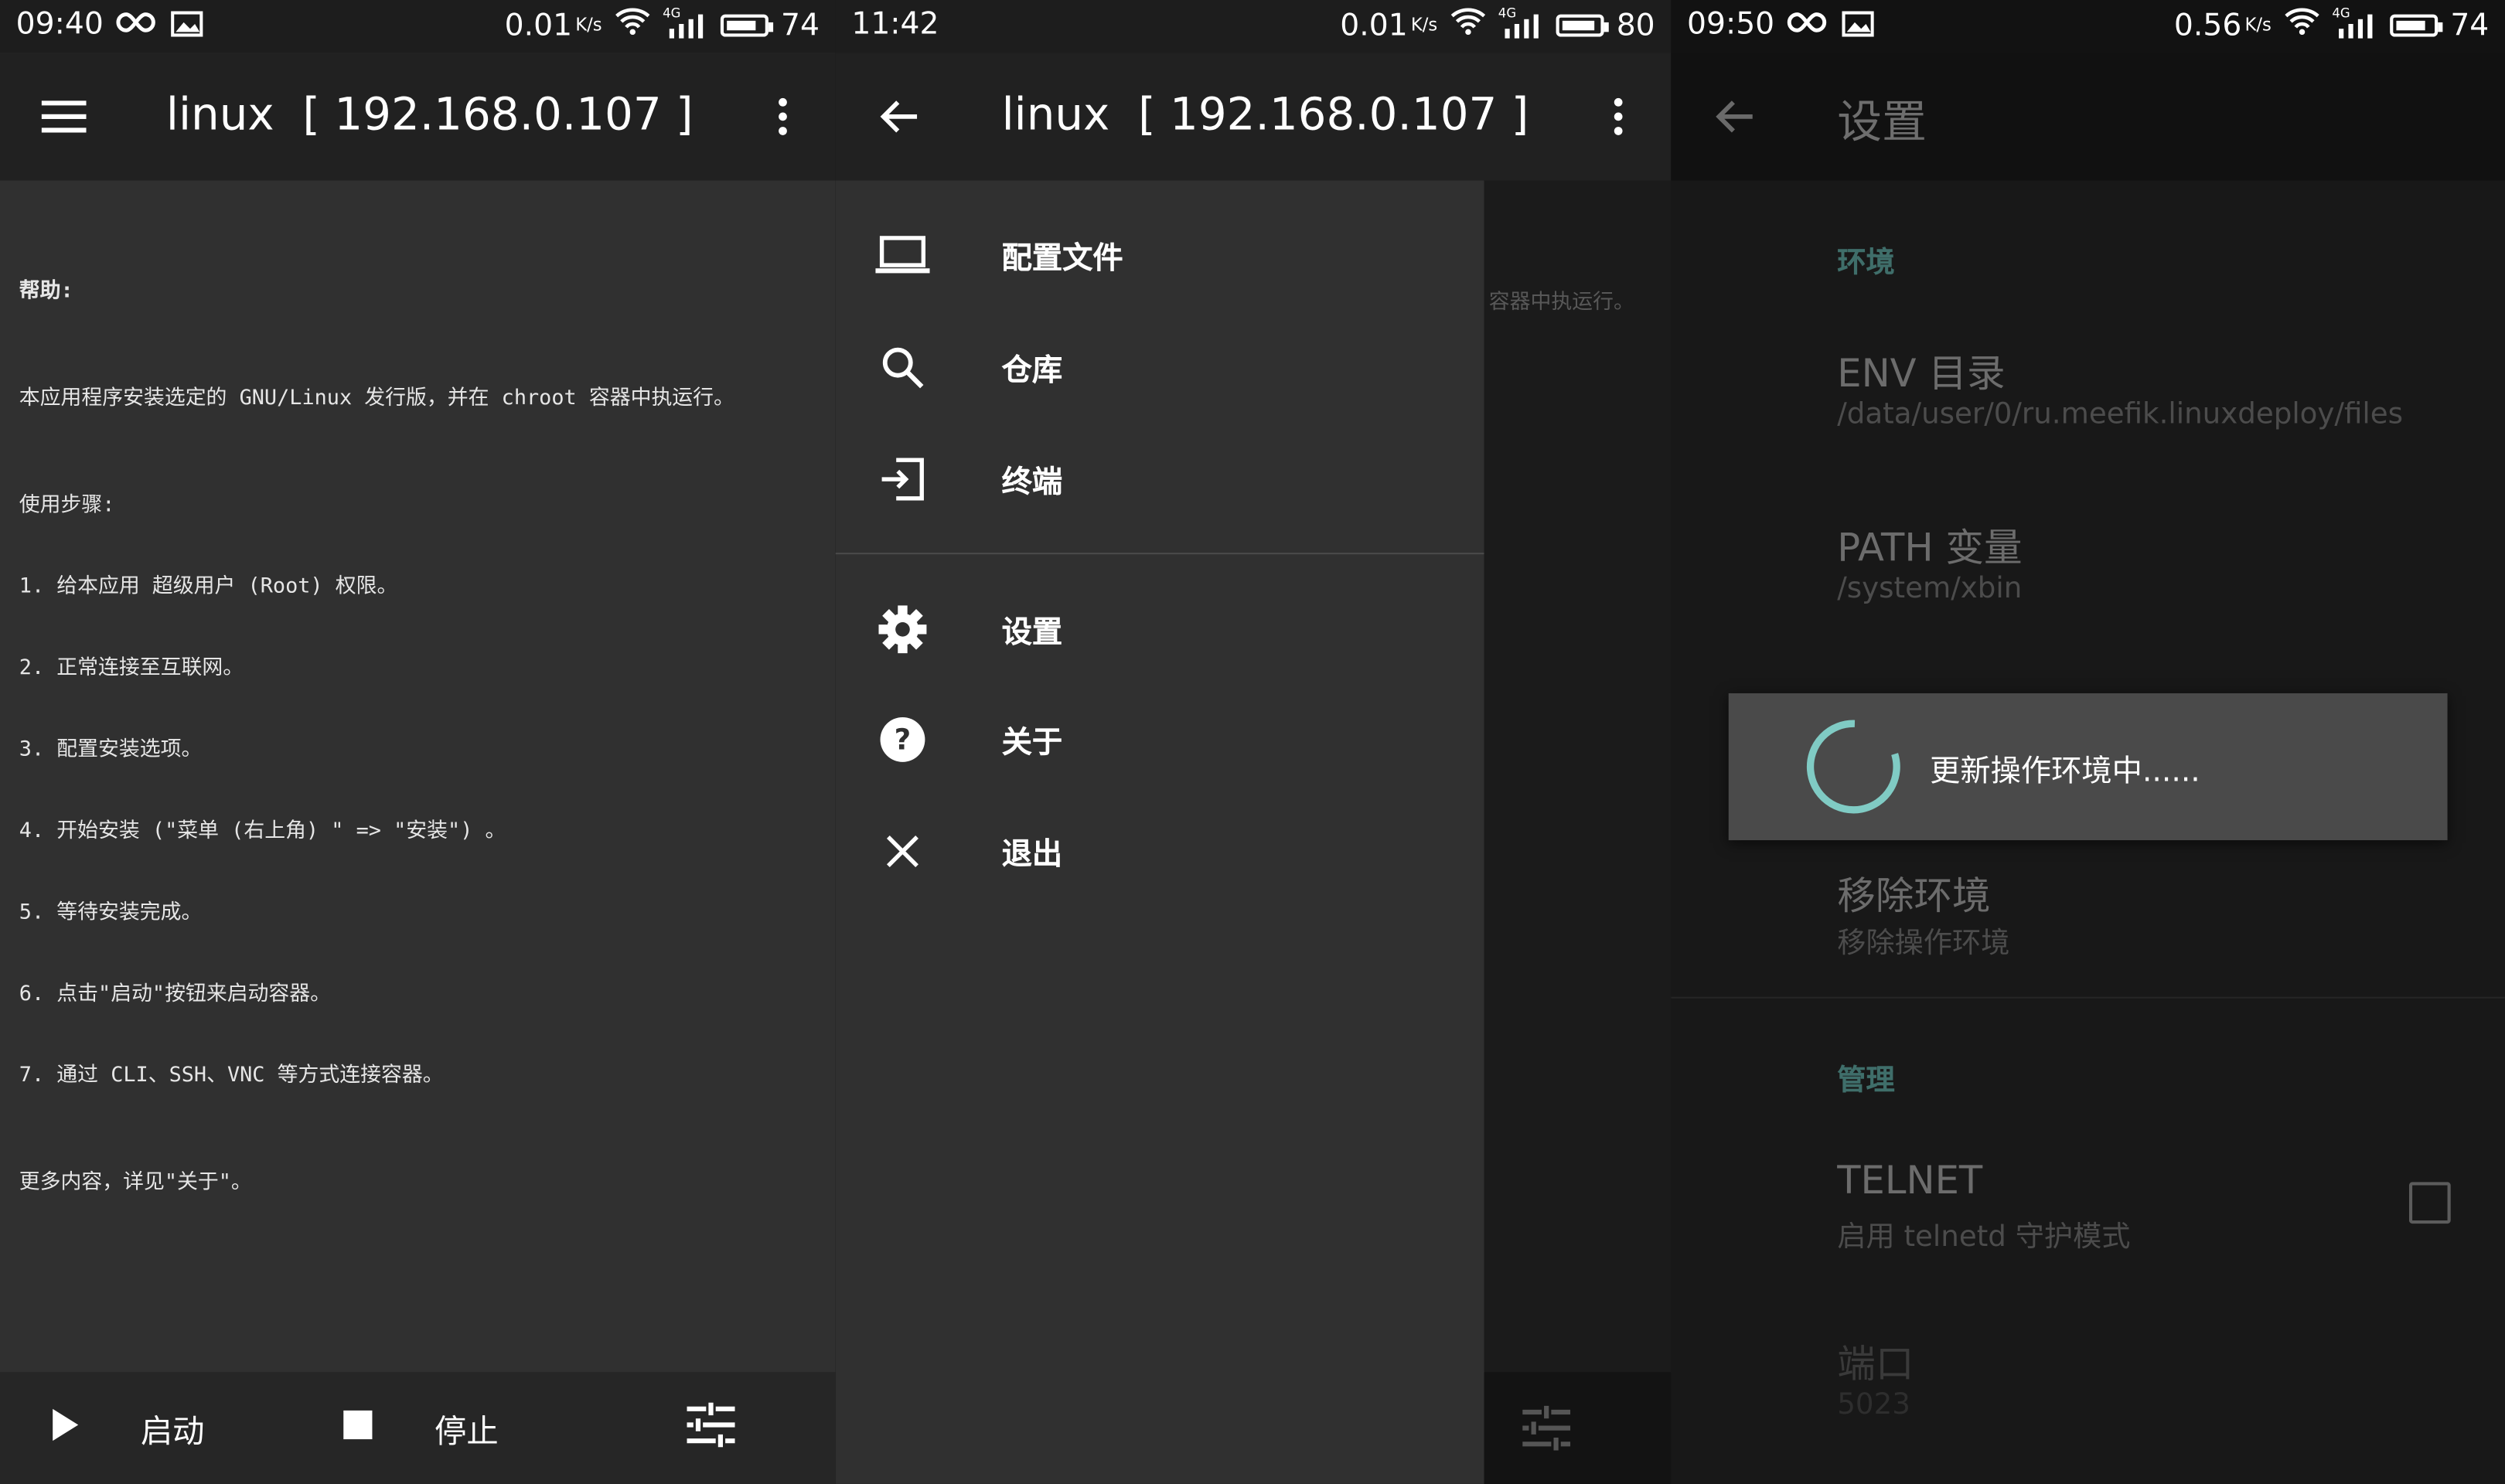  I want to click on start-label: 启动, so click(172, 1430).